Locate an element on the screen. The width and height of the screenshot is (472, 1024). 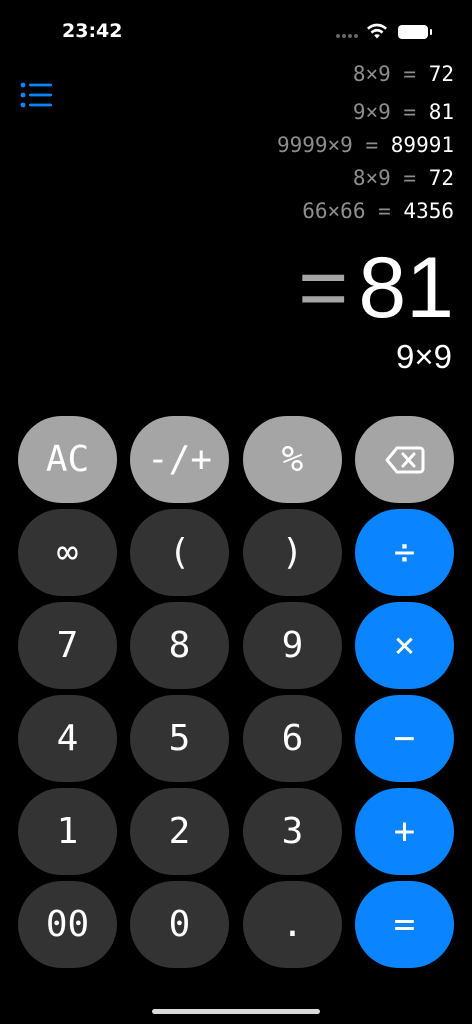
negate-button: -/+ is located at coordinates (179, 459).